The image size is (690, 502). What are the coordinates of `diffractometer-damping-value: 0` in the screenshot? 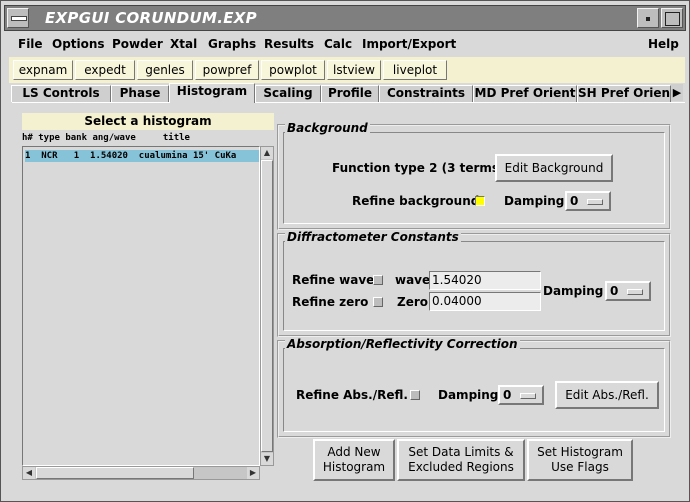 It's located at (614, 291).